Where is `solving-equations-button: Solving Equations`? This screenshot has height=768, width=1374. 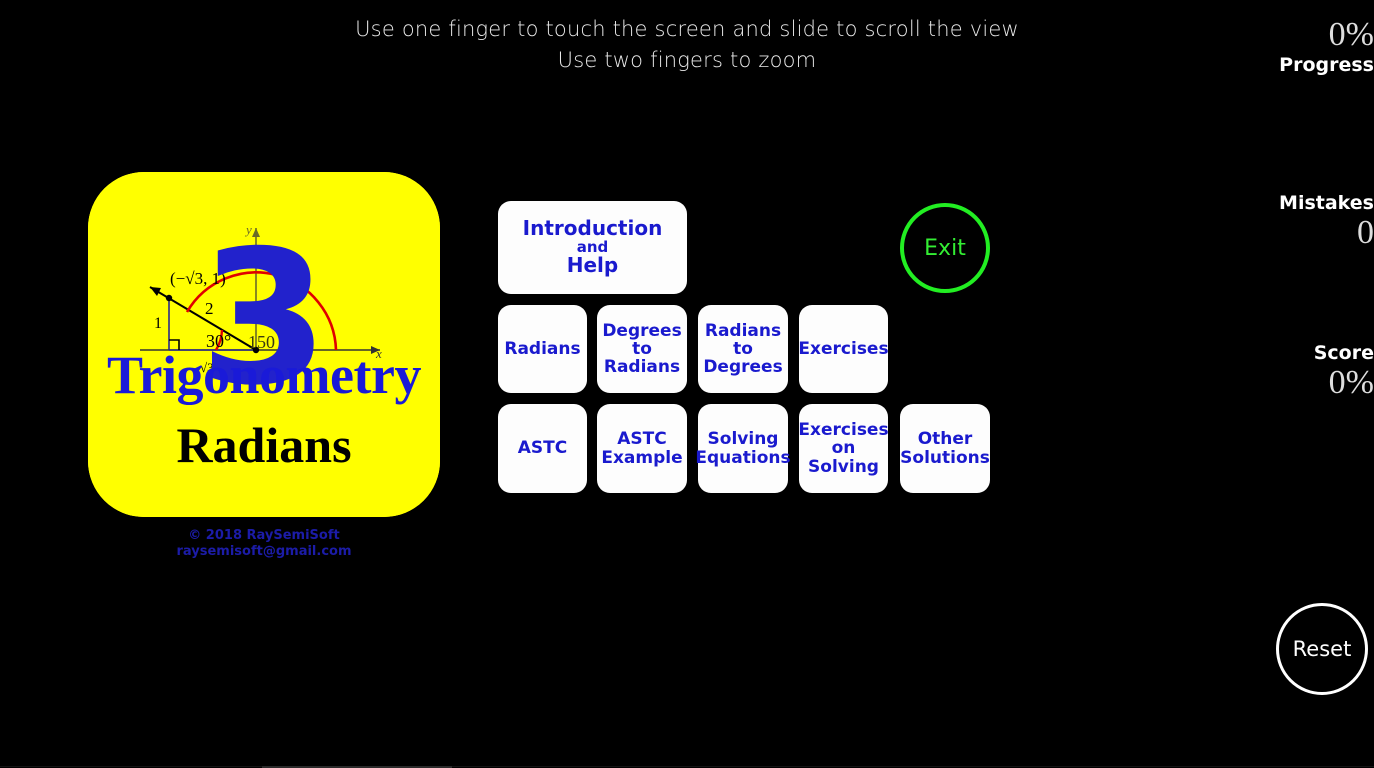
solving-equations-button: Solving Equations is located at coordinates (743, 448).